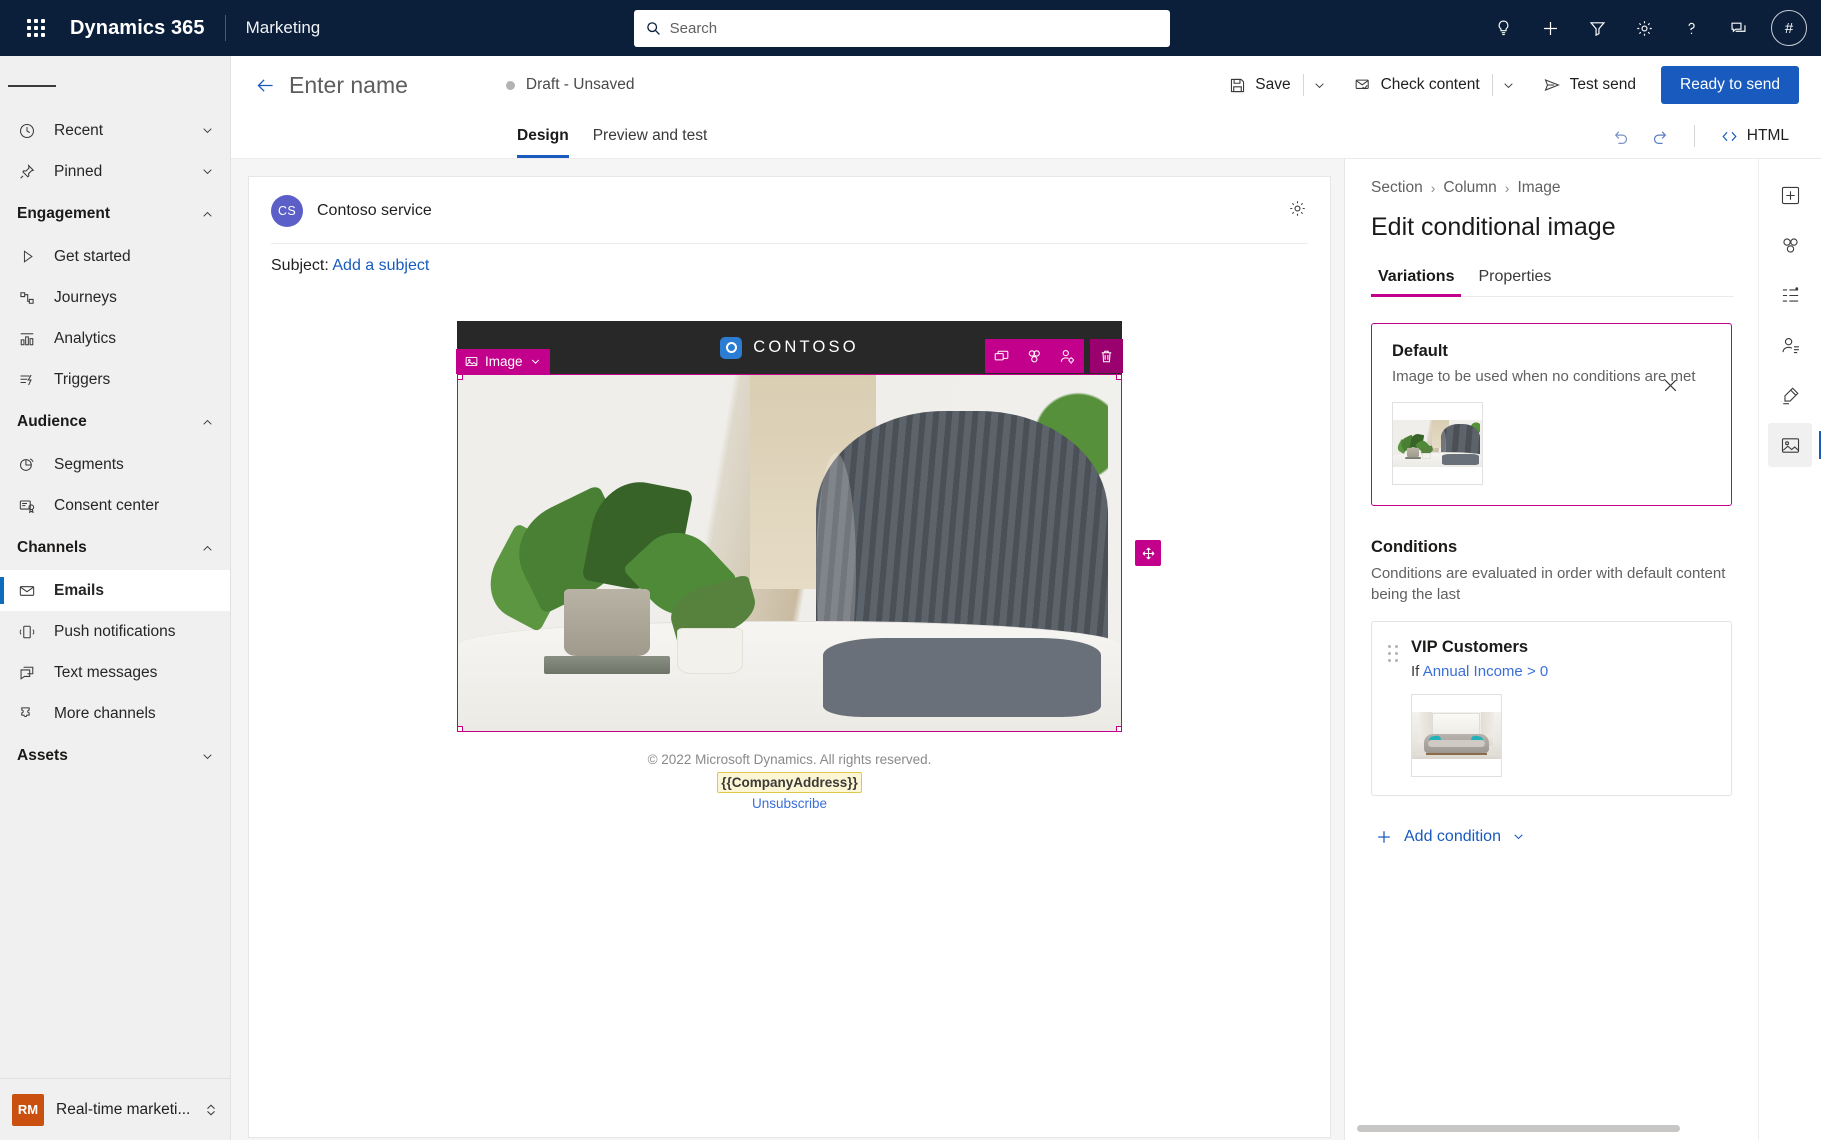 This screenshot has height=1140, width=1821. I want to click on search-input: Search, so click(901, 28).